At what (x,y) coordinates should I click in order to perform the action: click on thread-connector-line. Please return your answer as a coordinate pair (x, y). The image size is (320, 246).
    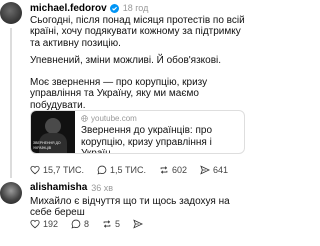
    Looking at the image, I should click on (11, 103).